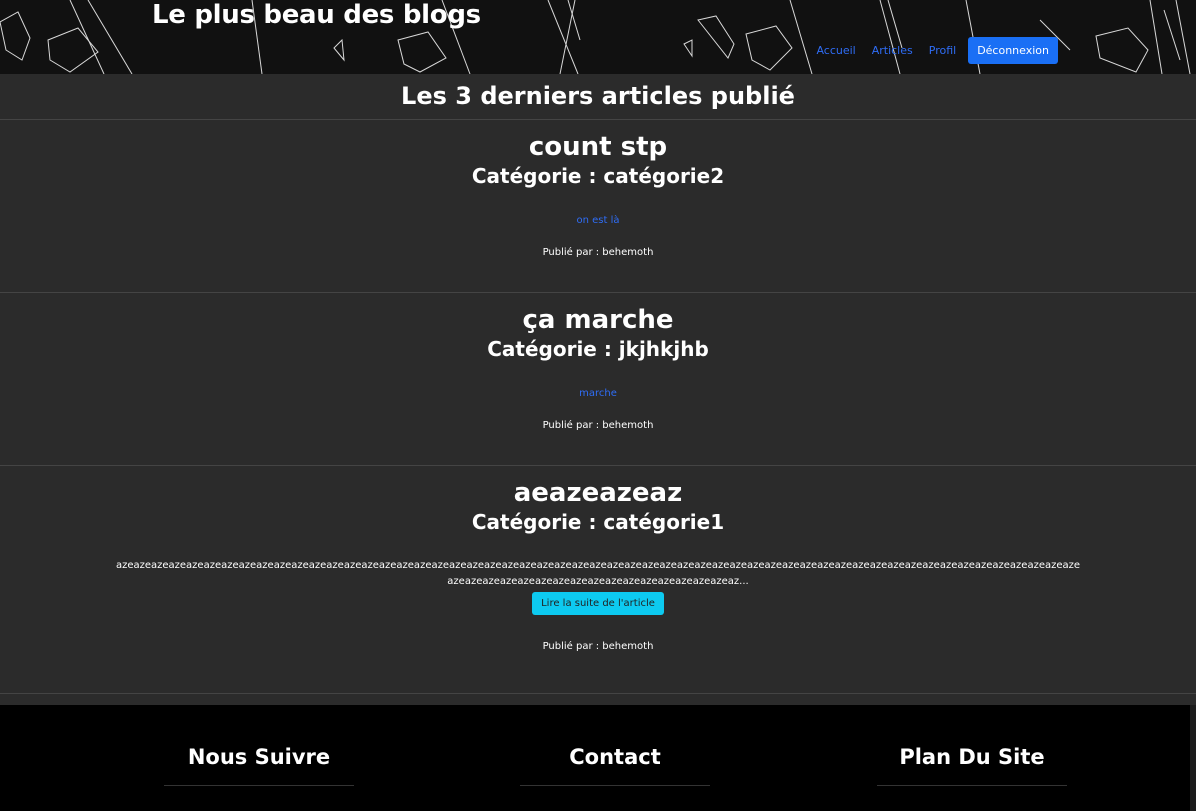 This screenshot has height=811, width=1196. Describe the element at coordinates (1193, 758) in the screenshot. I see `scrollbar` at that location.